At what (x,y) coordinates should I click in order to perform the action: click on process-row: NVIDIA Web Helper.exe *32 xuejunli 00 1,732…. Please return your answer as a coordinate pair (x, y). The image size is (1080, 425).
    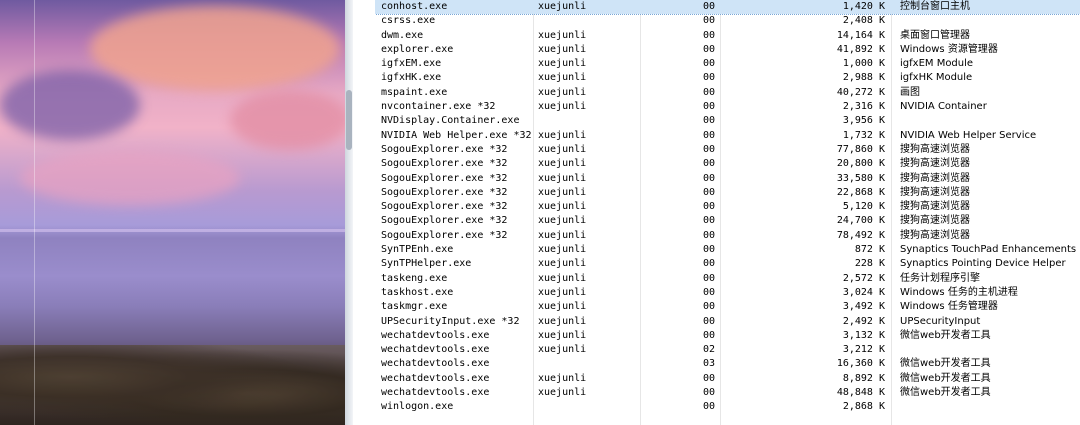
    Looking at the image, I should click on (727, 136).